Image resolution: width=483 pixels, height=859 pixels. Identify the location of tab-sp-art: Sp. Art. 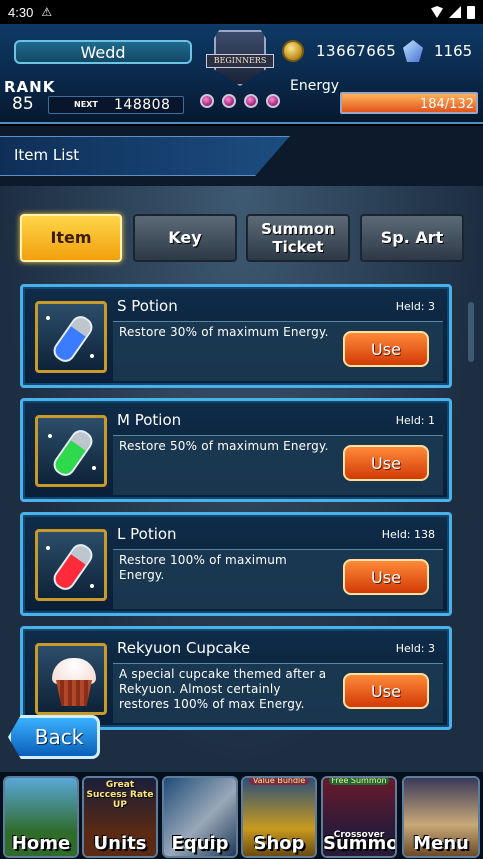
(412, 238).